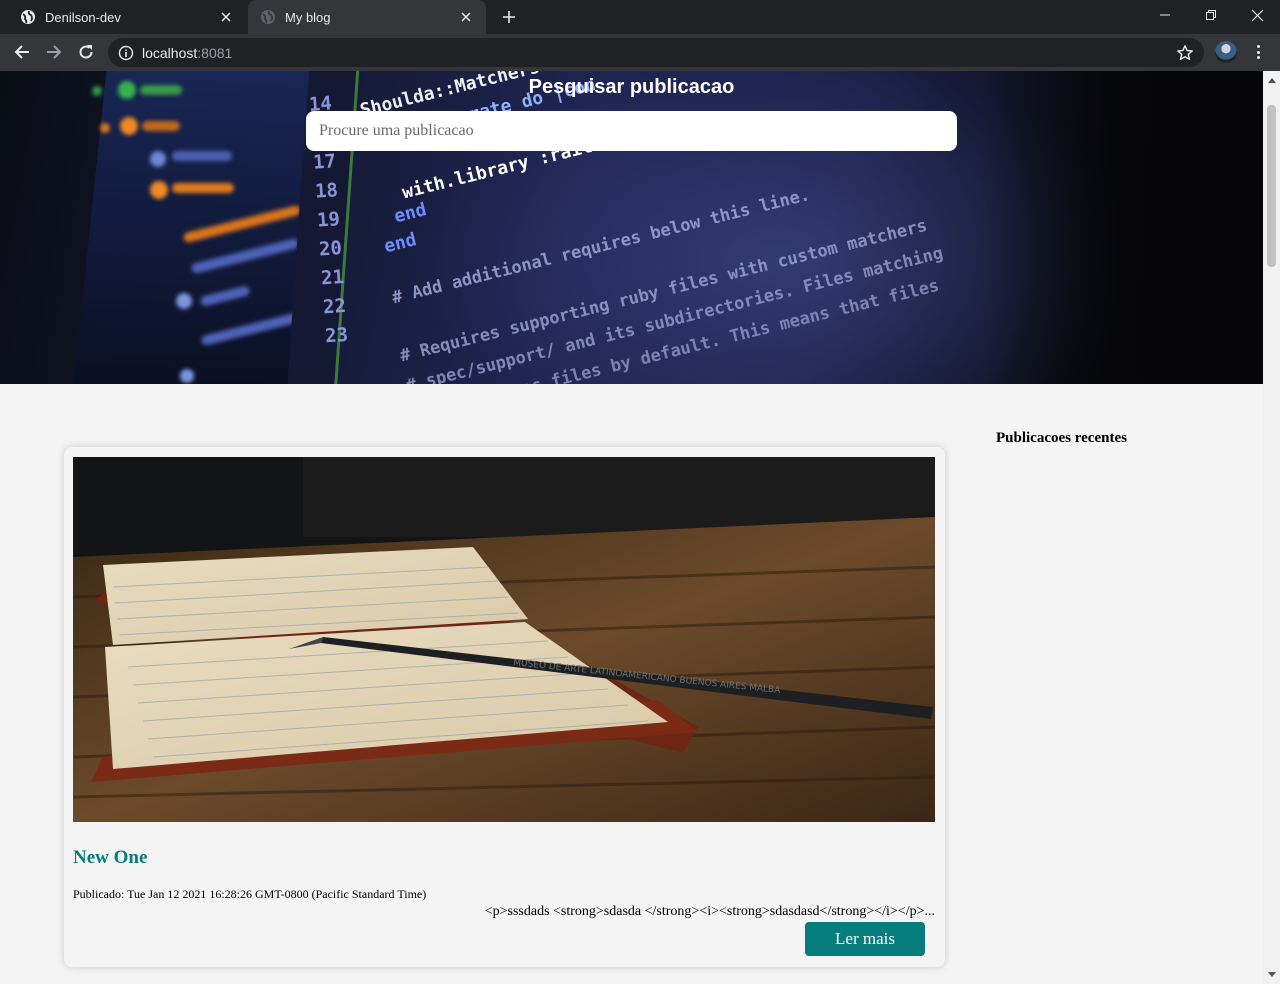  I want to click on vertical-scrollbar, so click(1271, 527).